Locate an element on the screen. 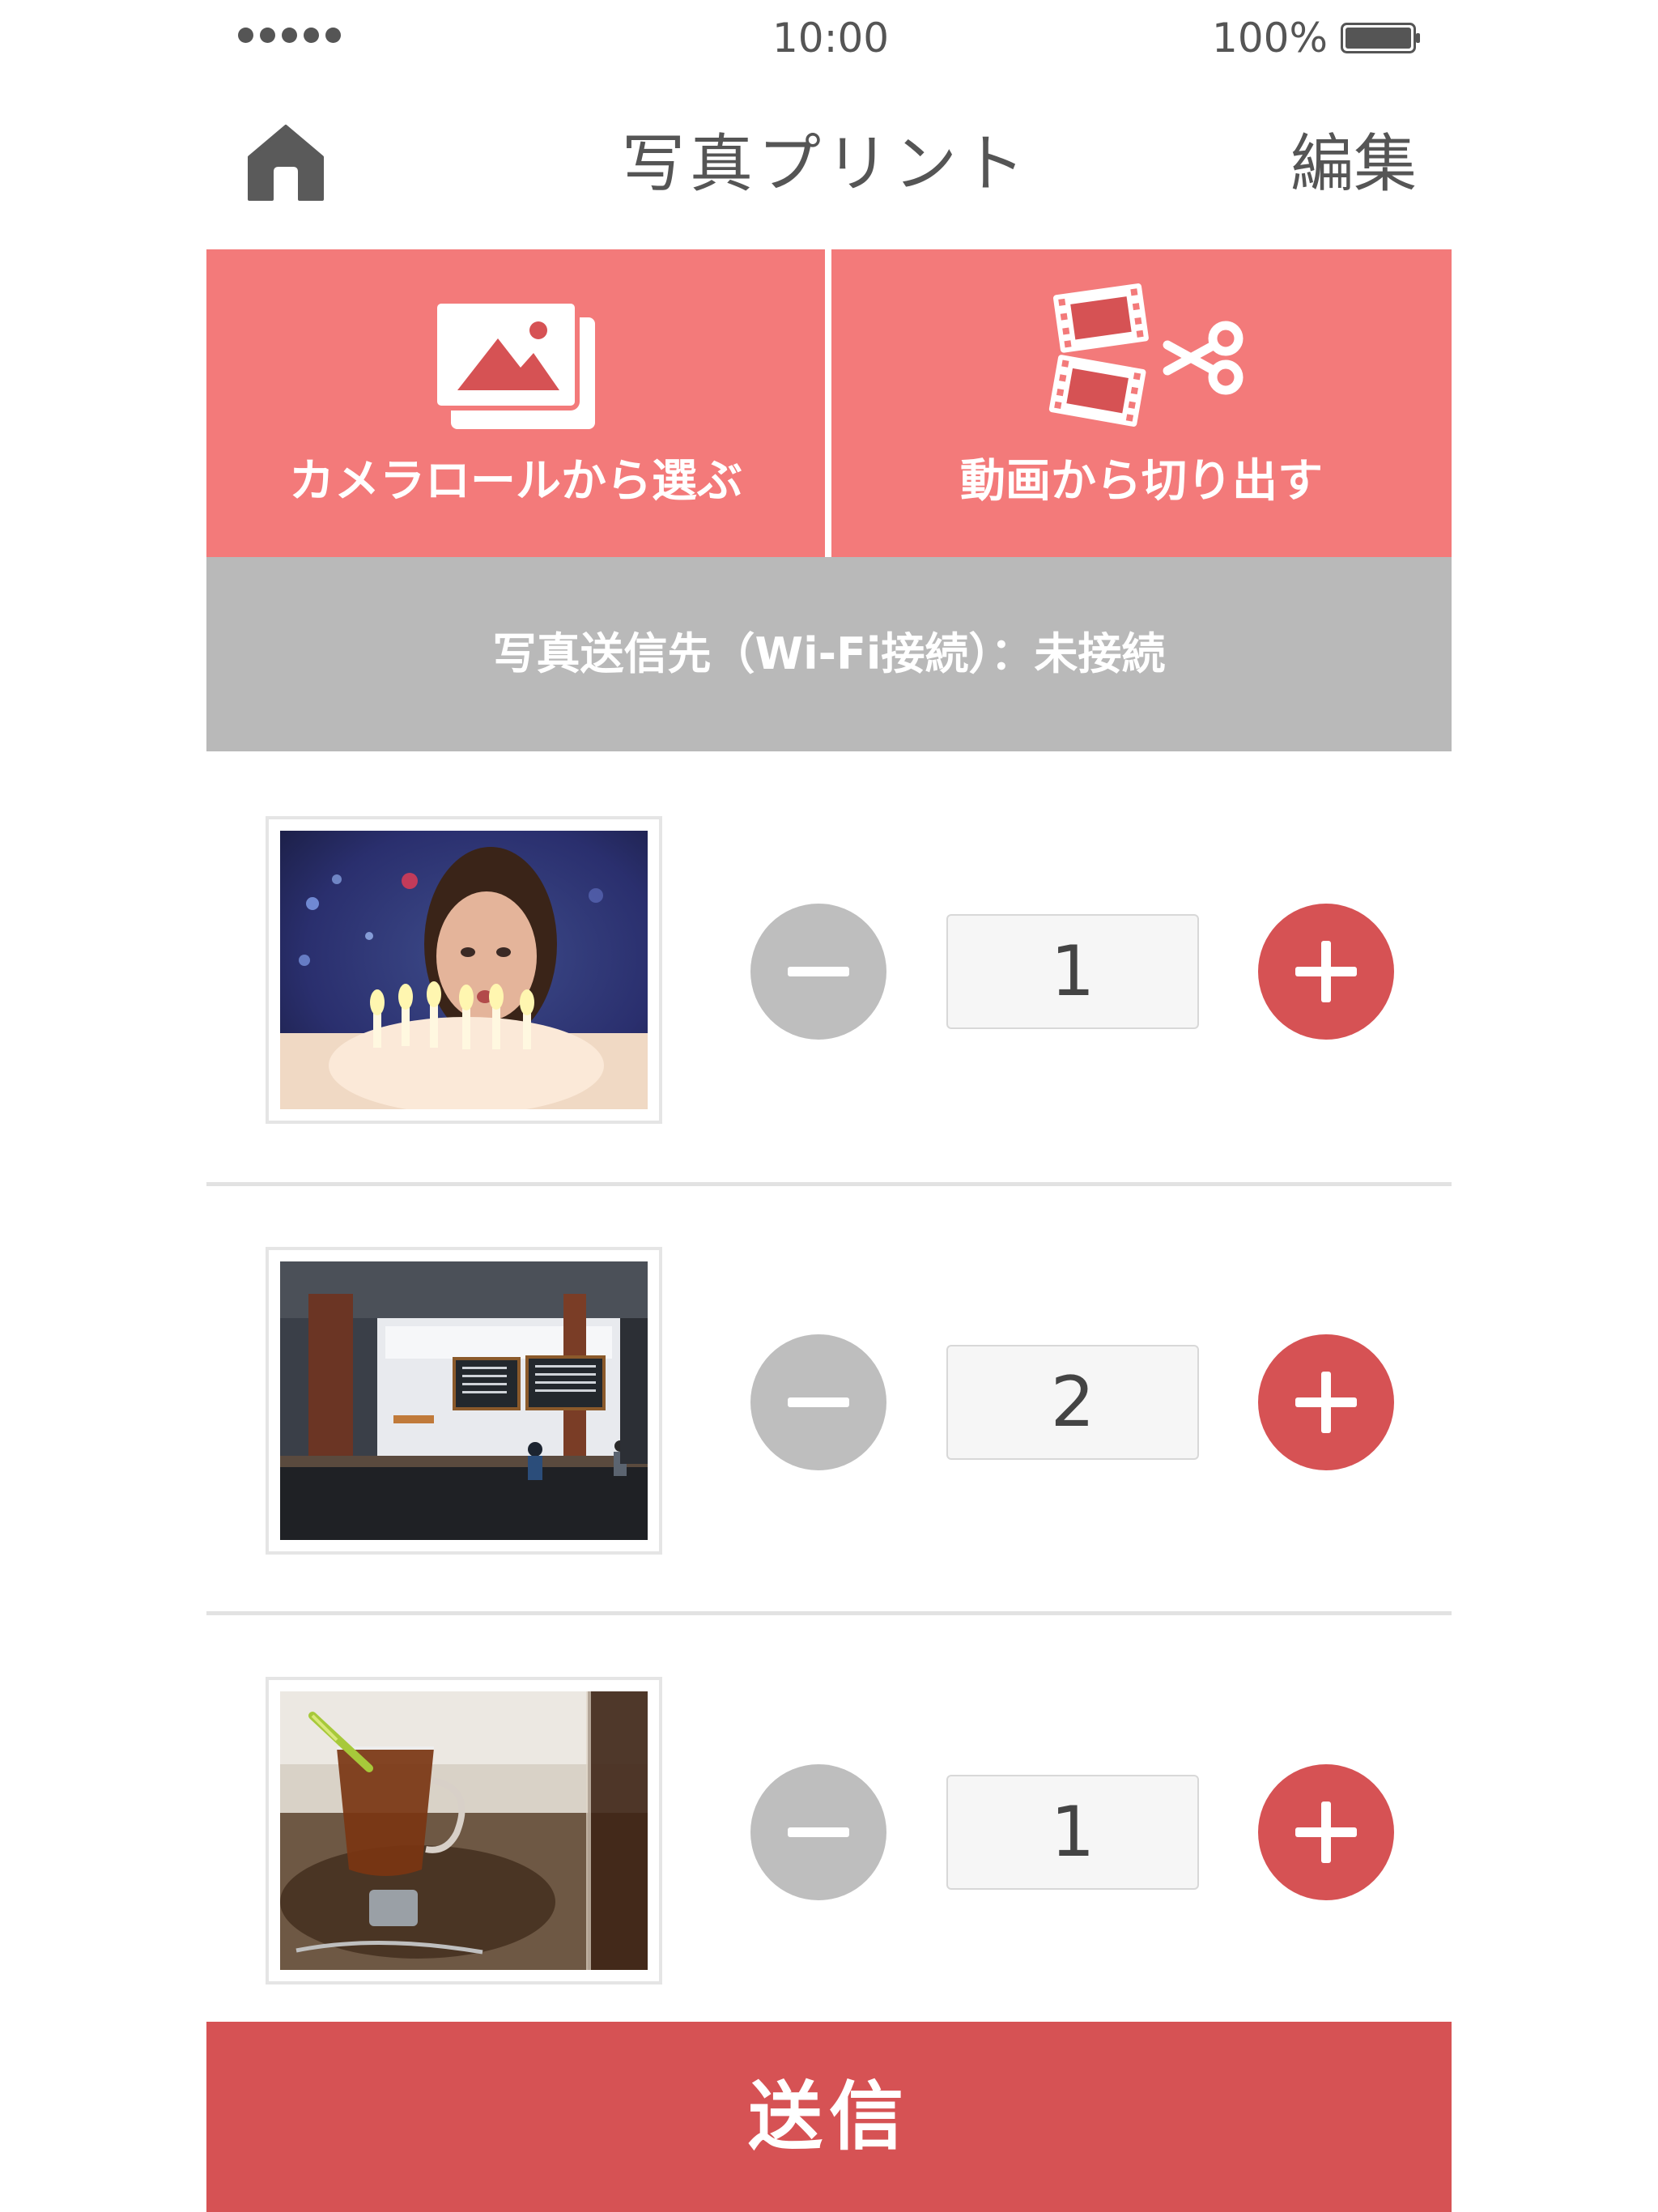  wifi-status-text: 写真送信先（Wi-Fi接続）：未接続 is located at coordinates (829, 653).